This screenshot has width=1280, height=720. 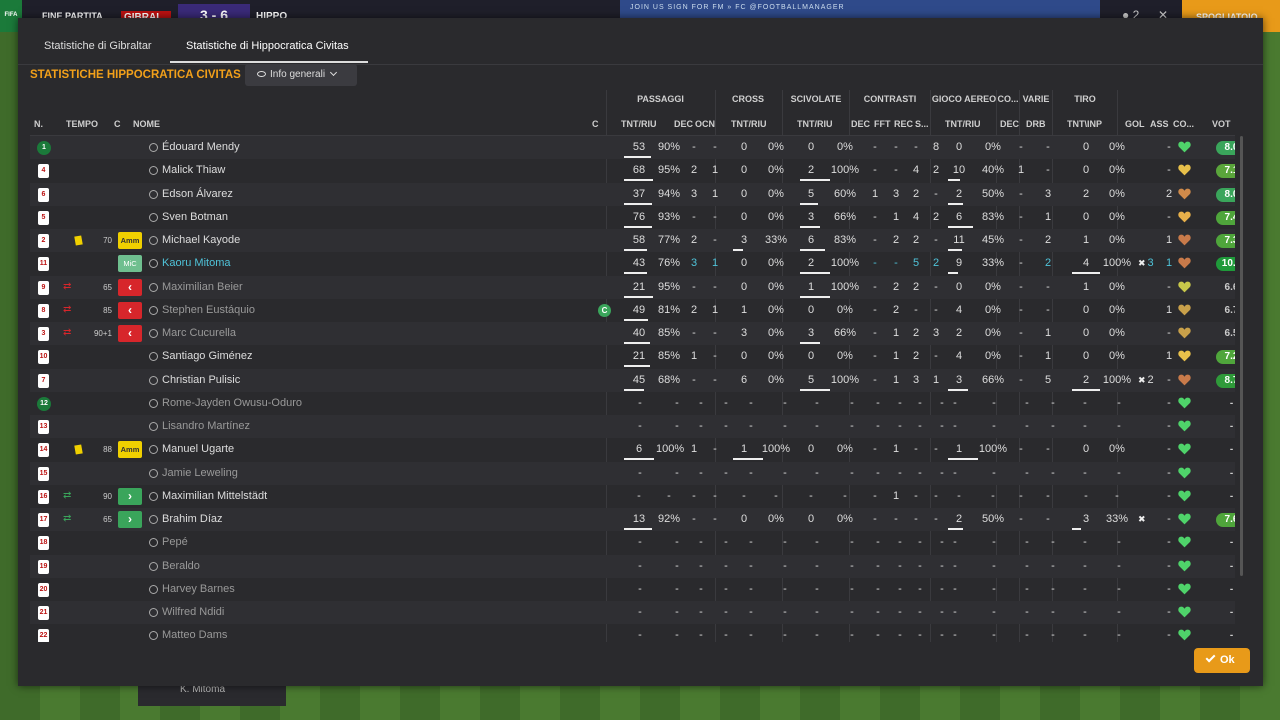 What do you see at coordinates (267, 46) in the screenshot?
I see `tab-hippocratica-stats: Statistiche di Hippocratica Civitas` at bounding box center [267, 46].